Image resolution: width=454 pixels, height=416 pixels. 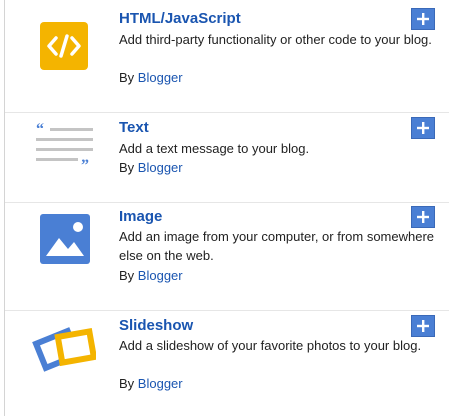 What do you see at coordinates (214, 148) in the screenshot?
I see `gadget-description: Add a text message to your blog.` at bounding box center [214, 148].